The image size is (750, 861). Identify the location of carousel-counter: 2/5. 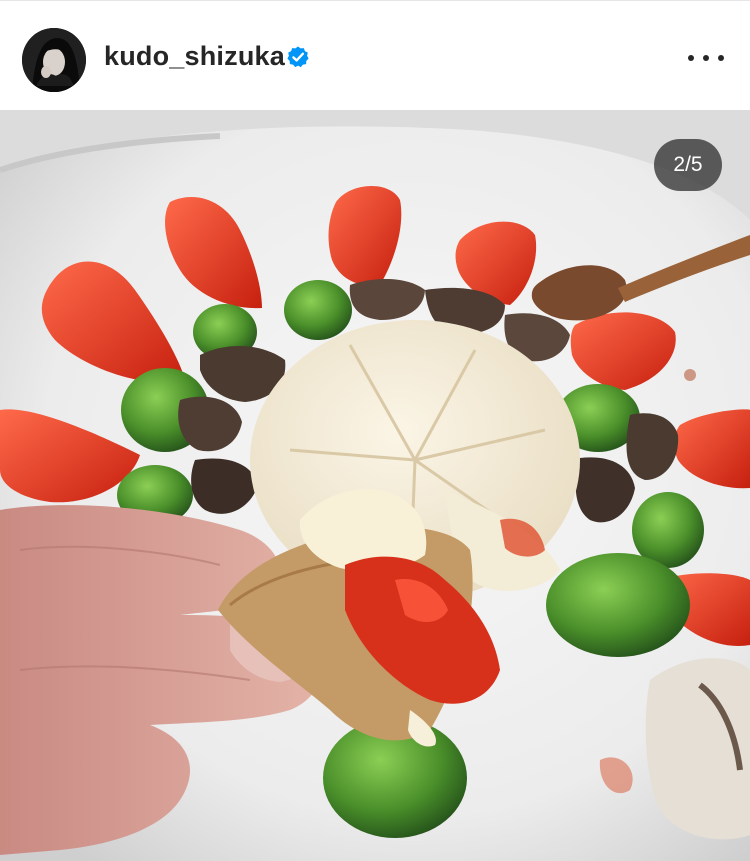
(688, 165).